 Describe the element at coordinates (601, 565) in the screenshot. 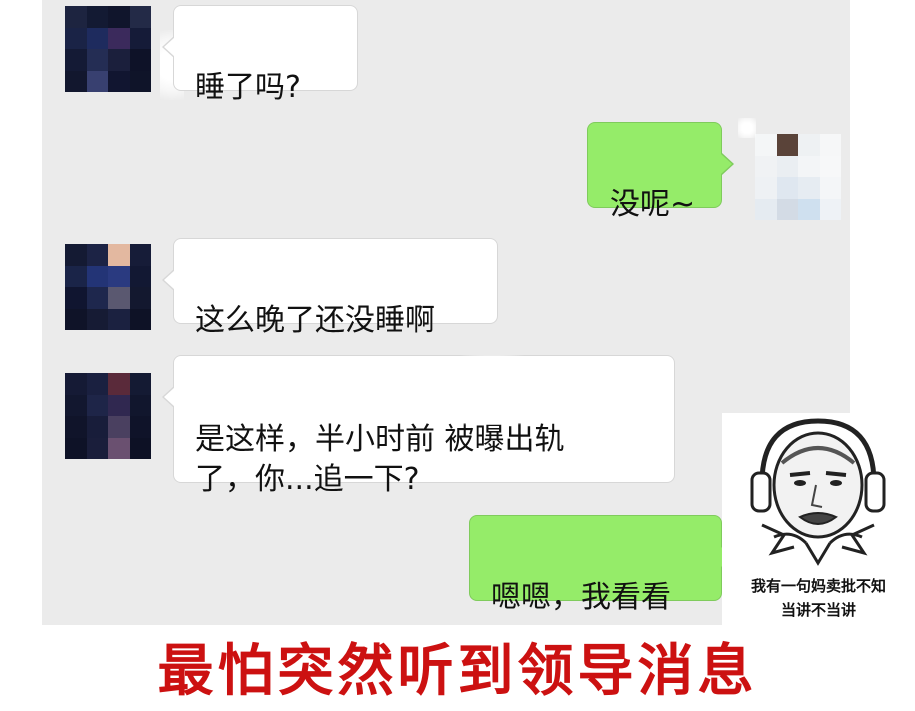

I see `message-bubble: 嗯嗯，我看看` at that location.